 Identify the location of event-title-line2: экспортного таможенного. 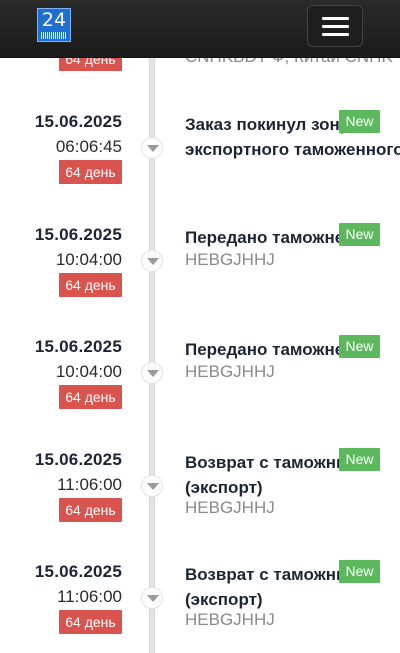
(292, 149).